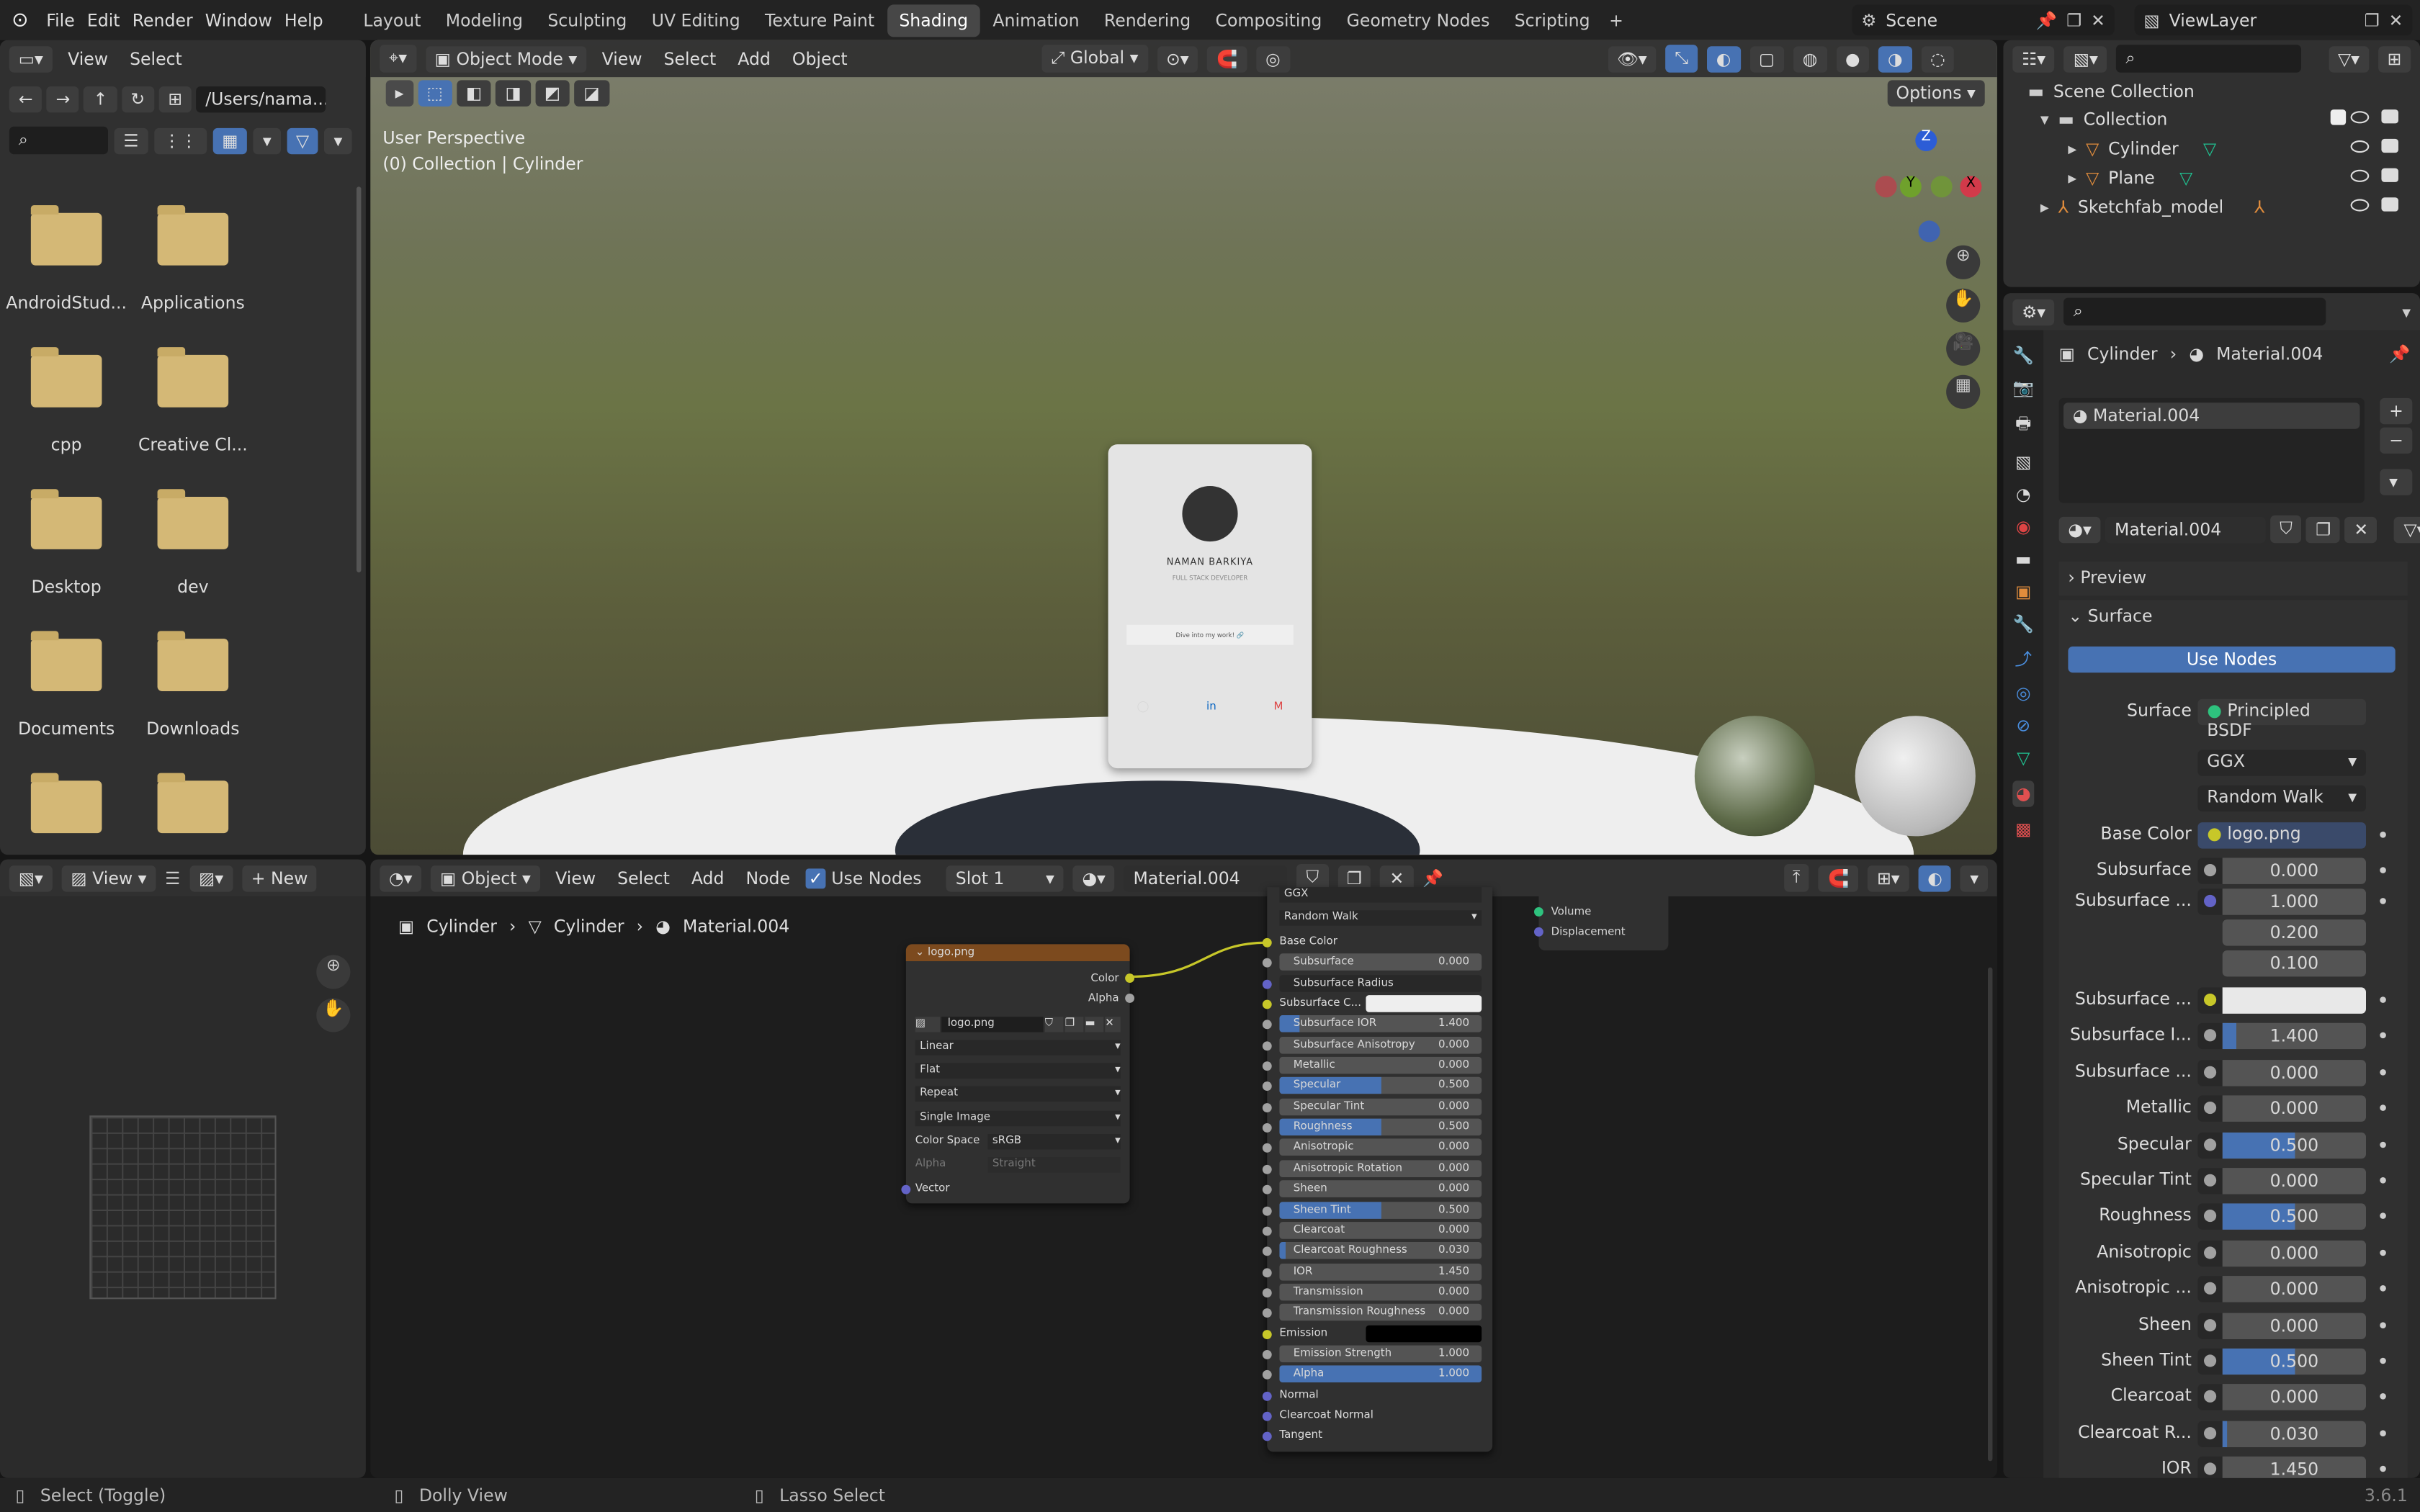 This screenshot has height=1512, width=2420. Describe the element at coordinates (2399, 354) in the screenshot. I see `pin-icon: 📌` at that location.